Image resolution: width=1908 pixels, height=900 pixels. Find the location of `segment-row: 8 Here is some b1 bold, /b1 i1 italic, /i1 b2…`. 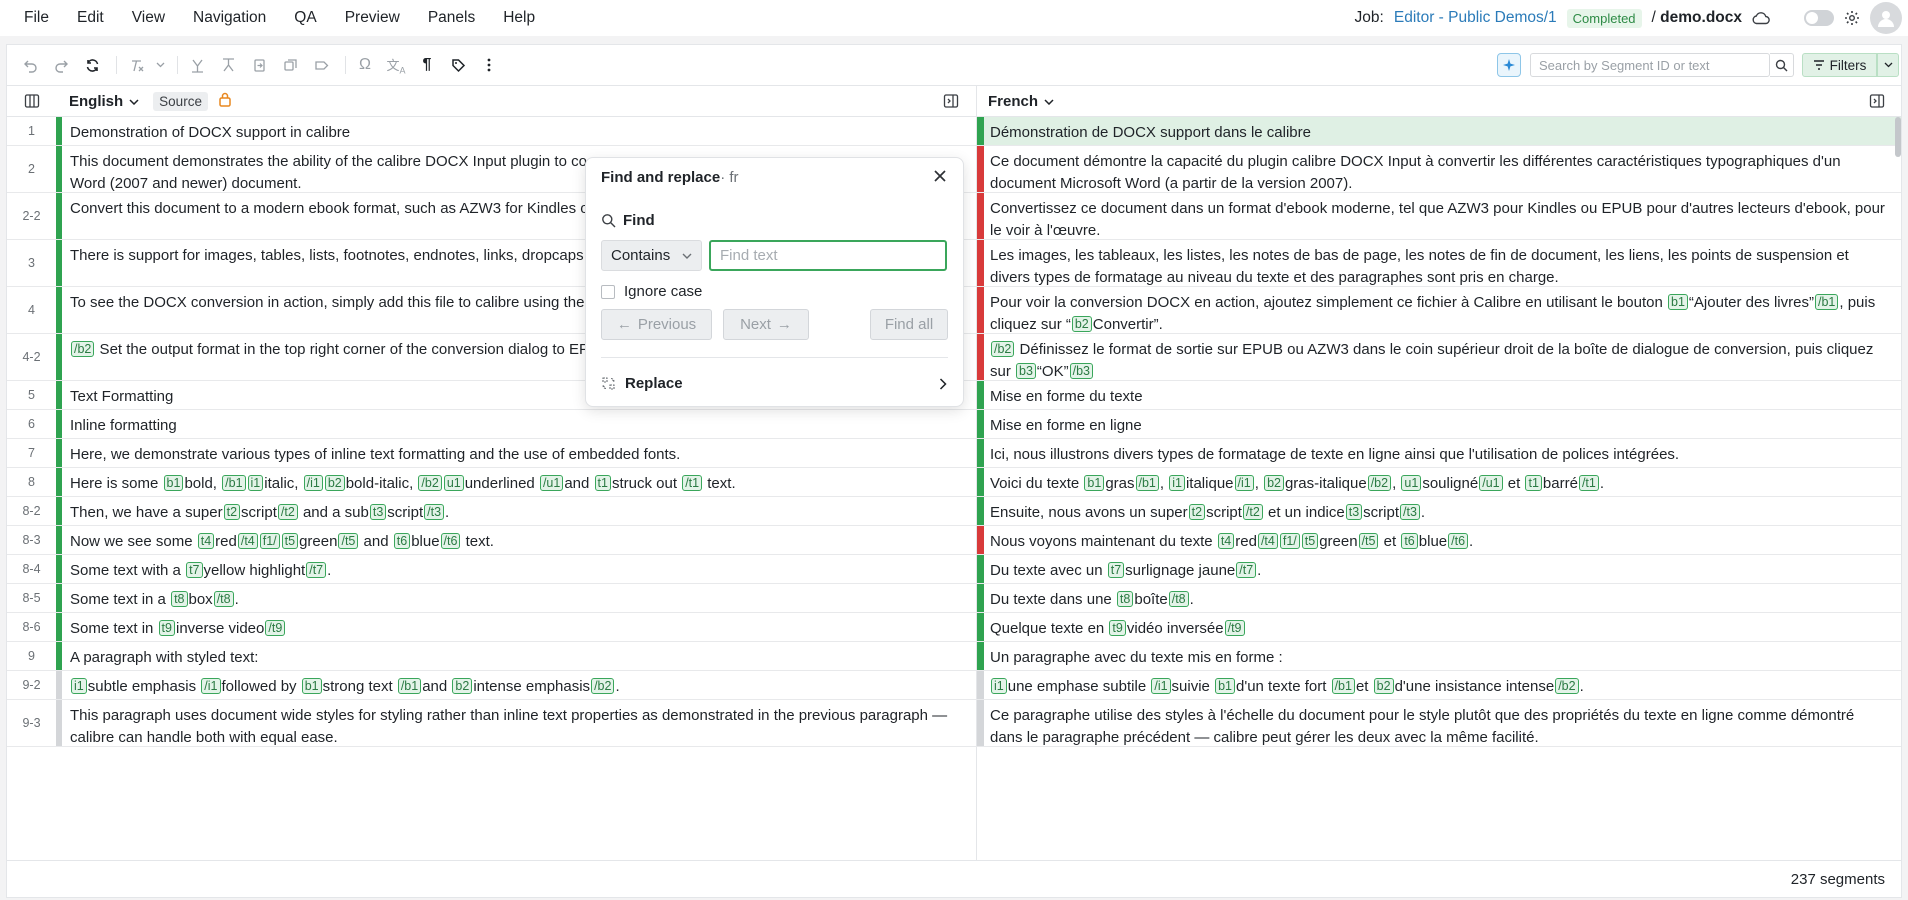

segment-row: 8 Here is some b1 bold, /b1 i1 italic, /i1 b2… is located at coordinates (954, 482).